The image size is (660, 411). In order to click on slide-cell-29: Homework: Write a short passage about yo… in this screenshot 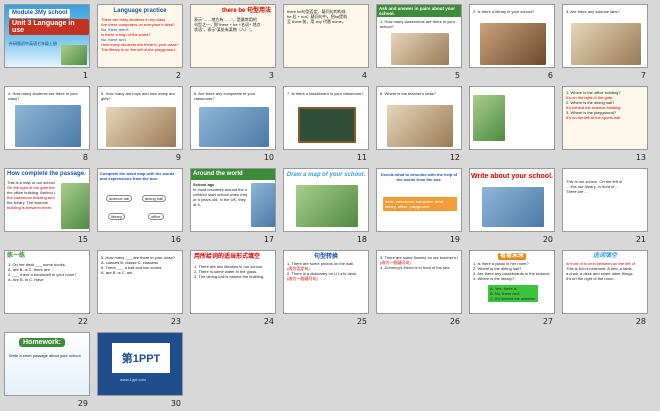, I will do `click(47, 370)`.